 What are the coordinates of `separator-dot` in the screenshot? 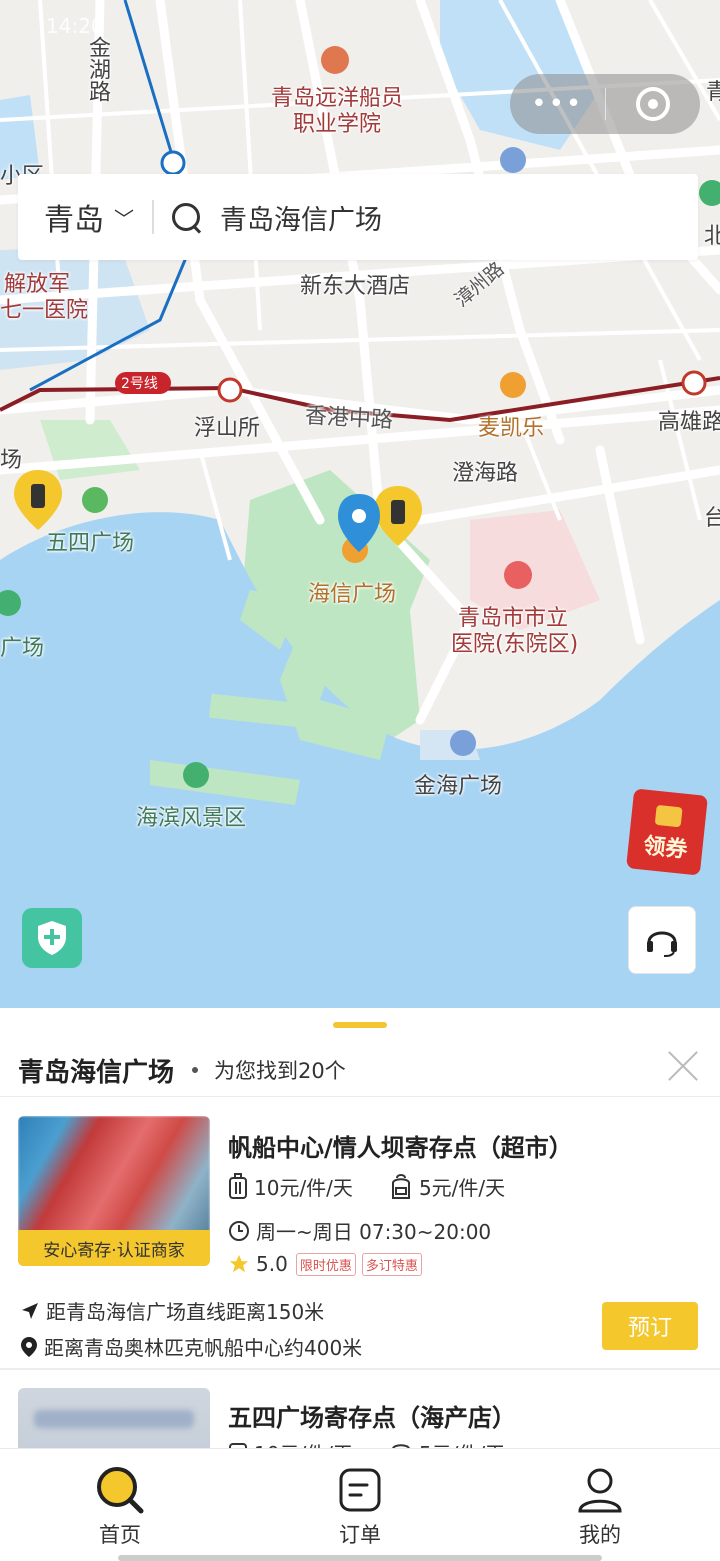 It's located at (195, 1070).